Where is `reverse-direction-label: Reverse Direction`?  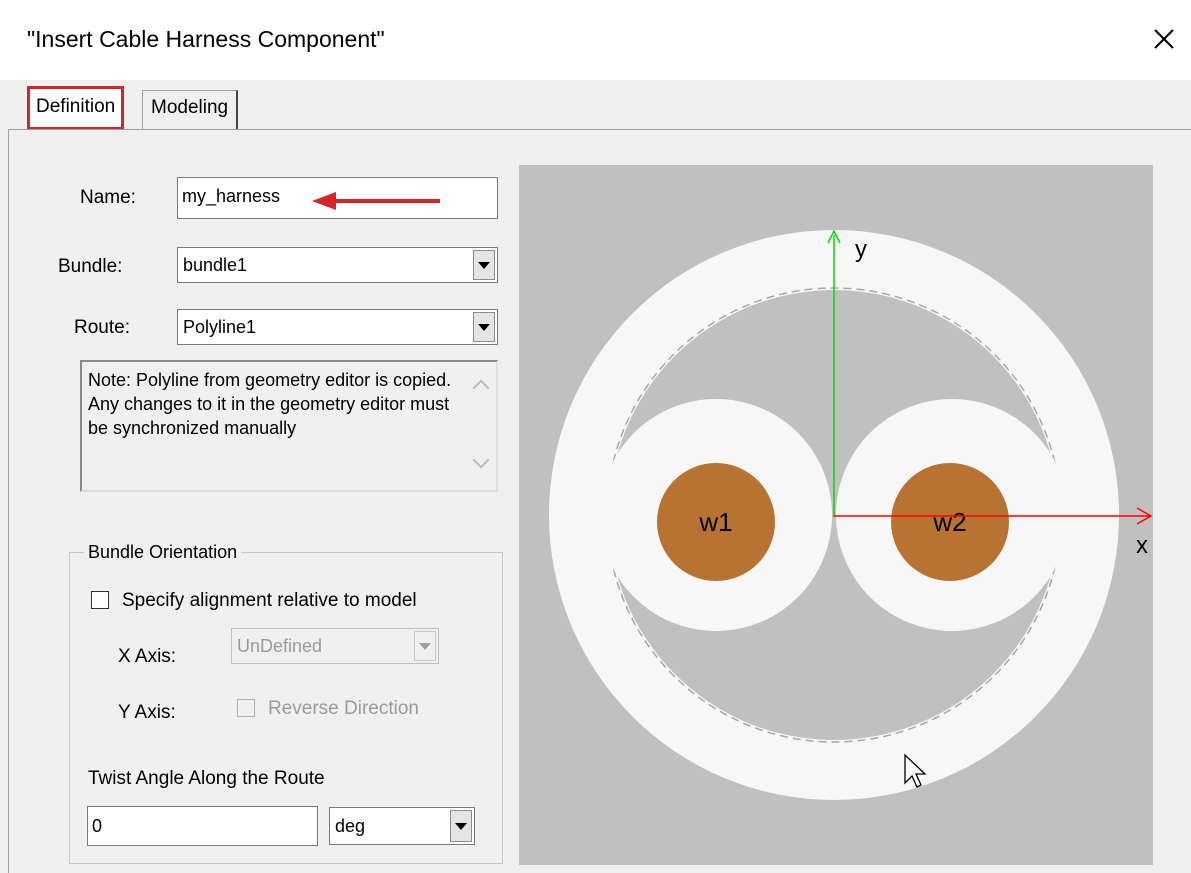 reverse-direction-label: Reverse Direction is located at coordinates (343, 708).